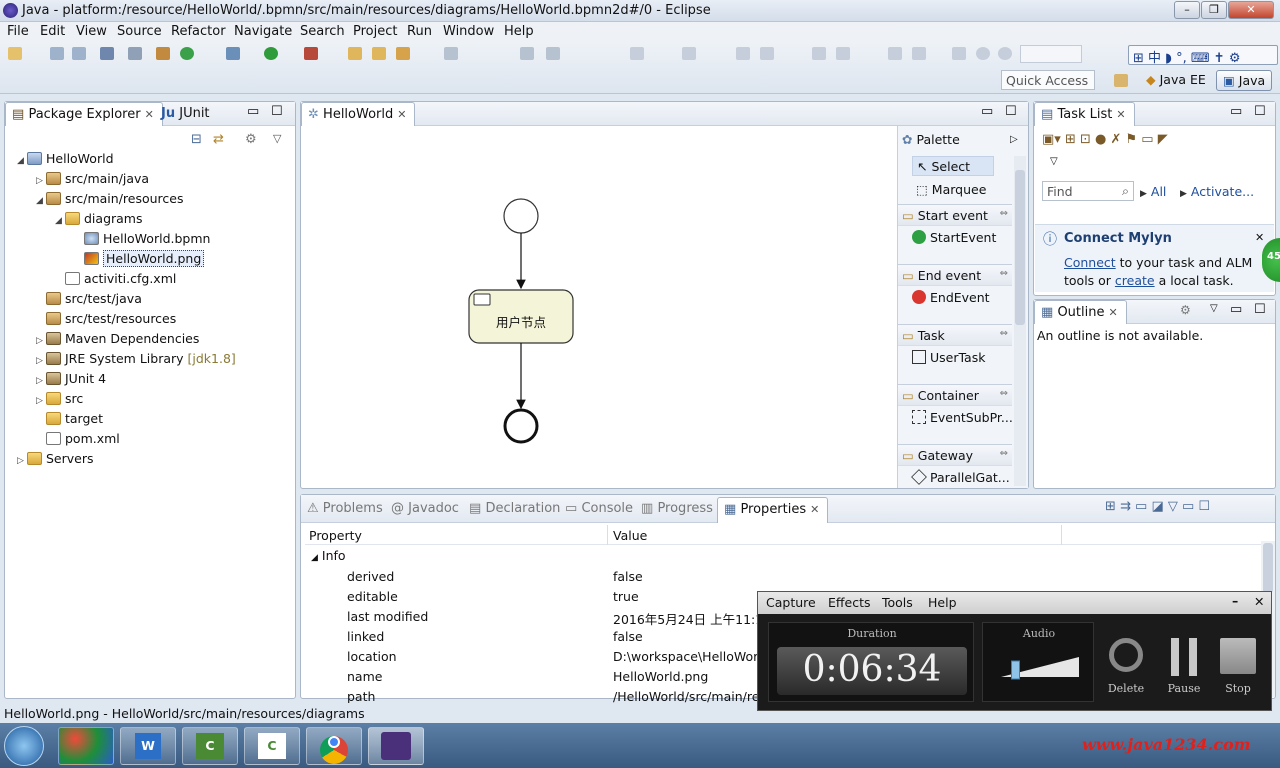 The width and height of the screenshot is (1280, 768). What do you see at coordinates (1011, 111) in the screenshot?
I see `maximize-editor-icon: ☐` at bounding box center [1011, 111].